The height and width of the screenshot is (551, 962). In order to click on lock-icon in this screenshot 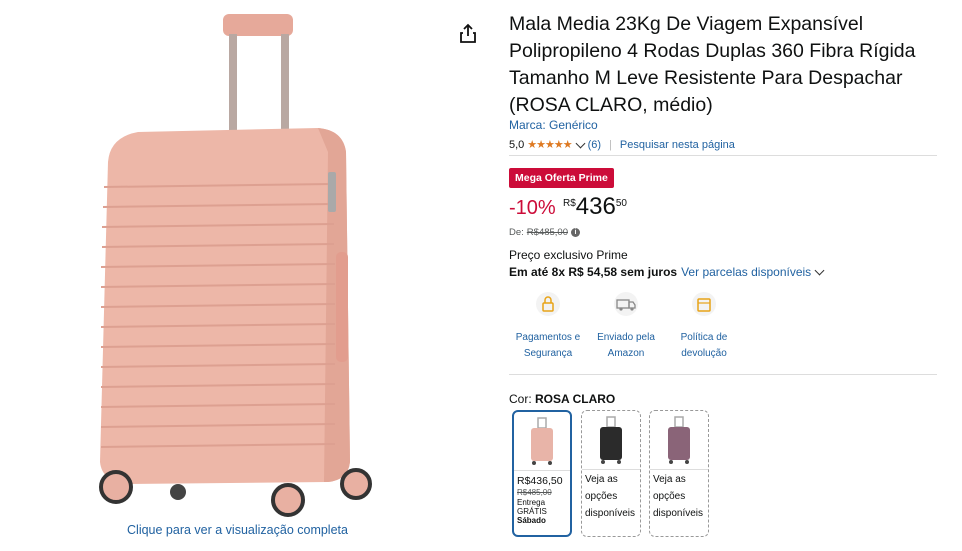, I will do `click(548, 304)`.